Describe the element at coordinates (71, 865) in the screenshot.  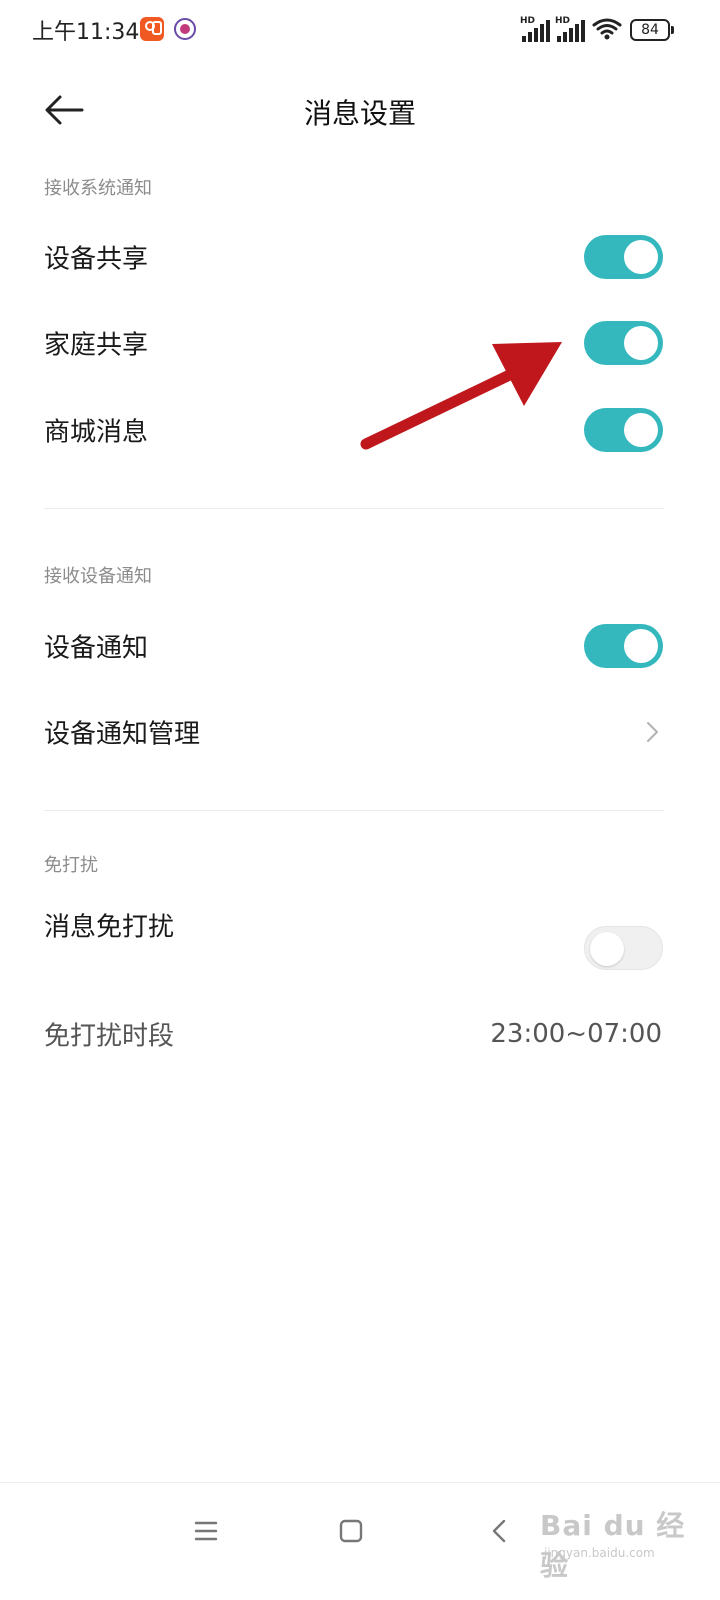
I see `section-label-dnd: 免打扰` at that location.